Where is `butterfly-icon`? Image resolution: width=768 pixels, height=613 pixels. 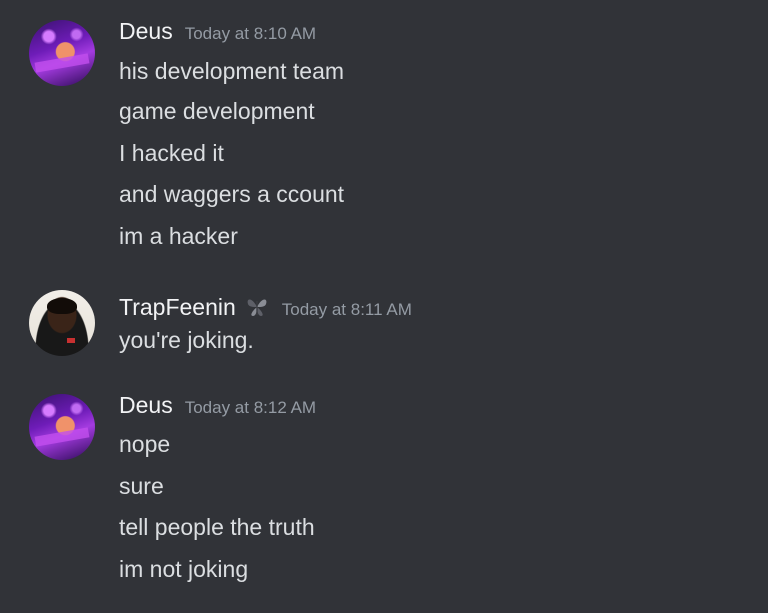 butterfly-icon is located at coordinates (257, 307).